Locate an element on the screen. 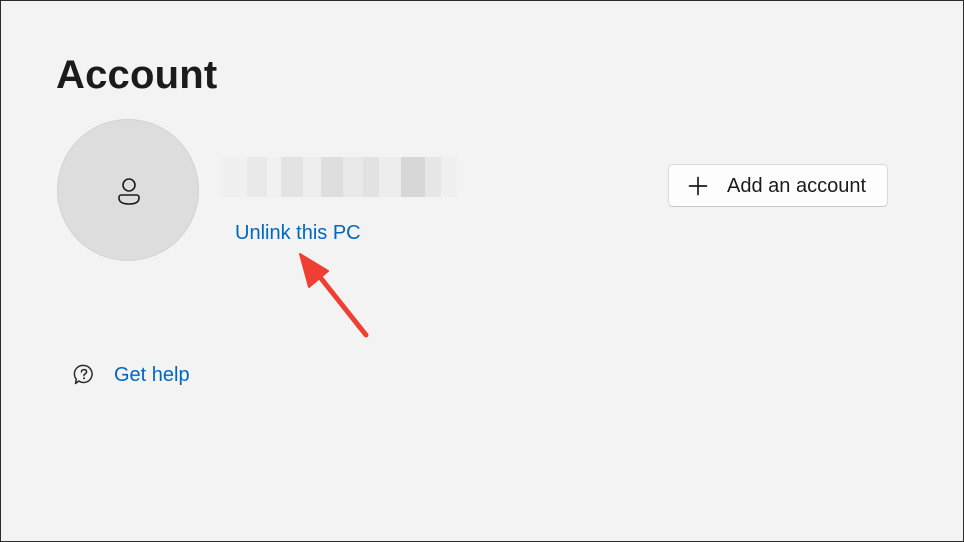  person-icon is located at coordinates (129, 191).